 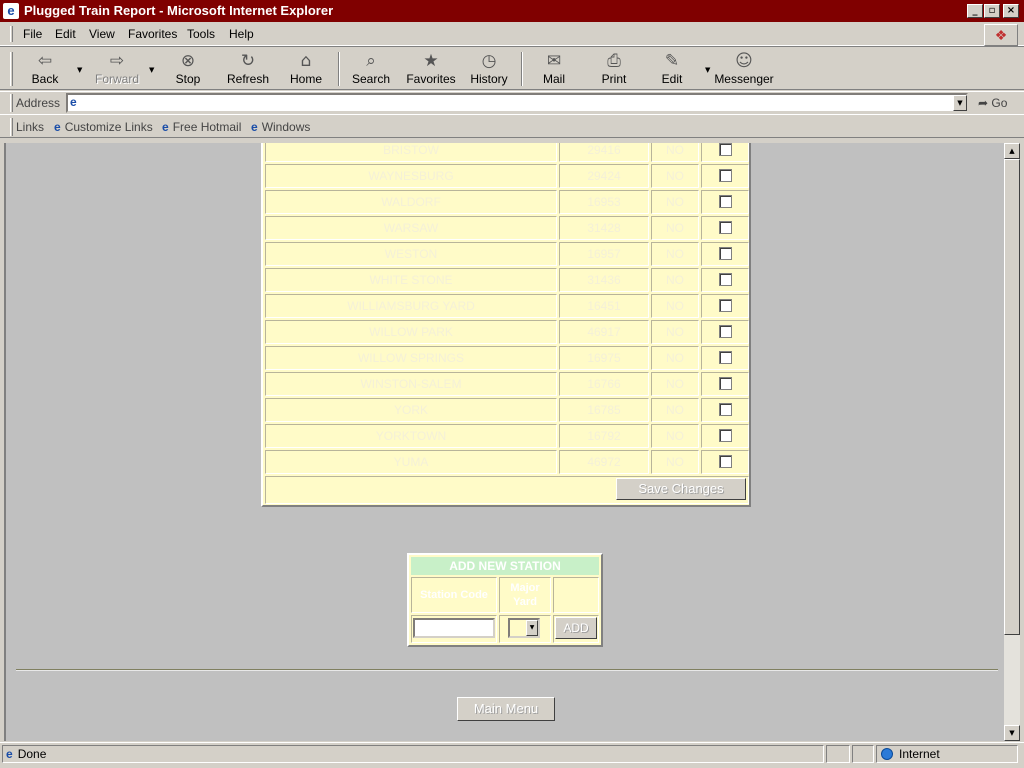 What do you see at coordinates (614, 79) in the screenshot?
I see `print-label: Print` at bounding box center [614, 79].